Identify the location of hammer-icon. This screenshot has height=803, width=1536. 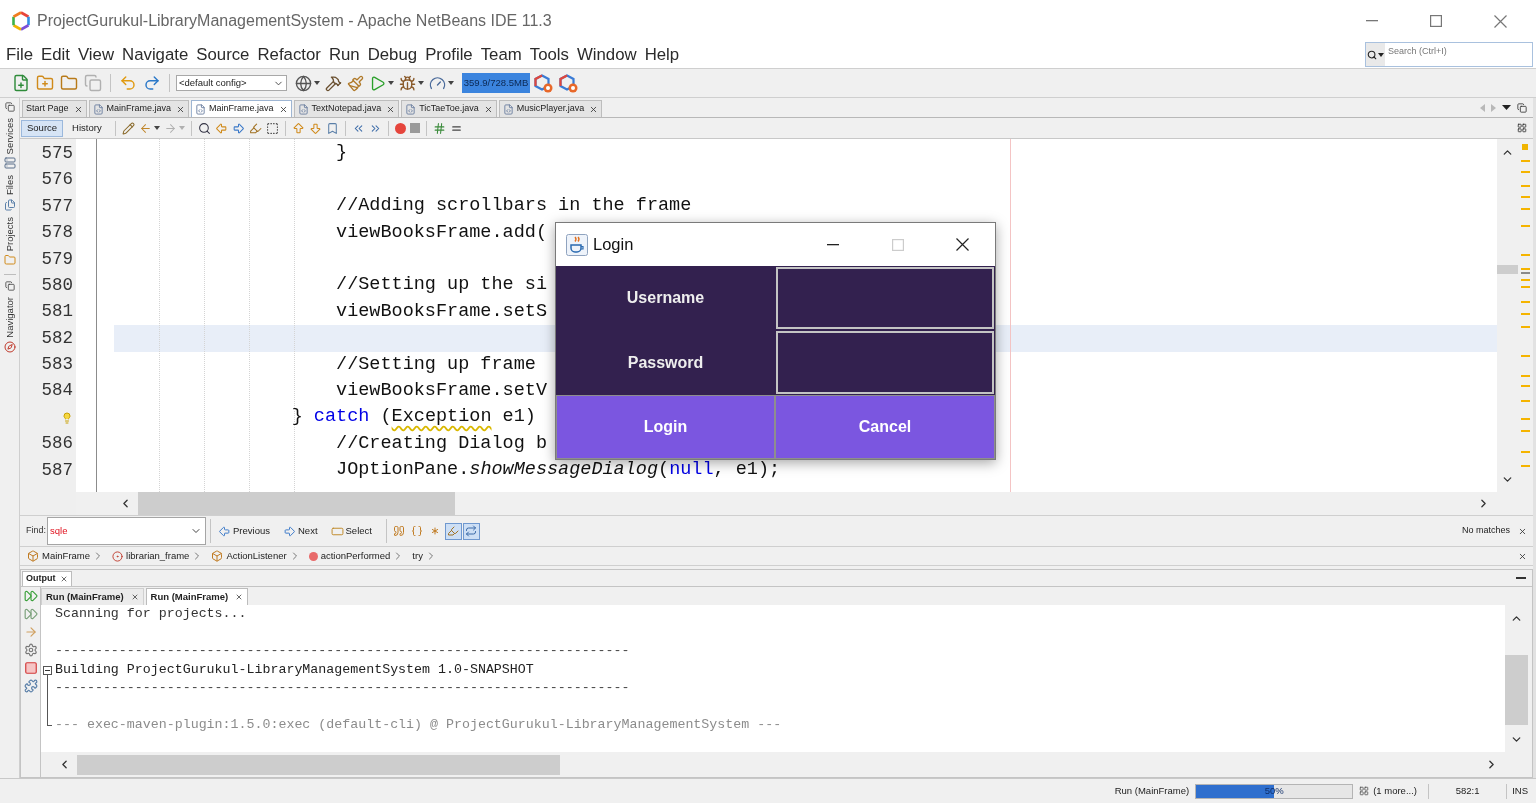
(333, 83).